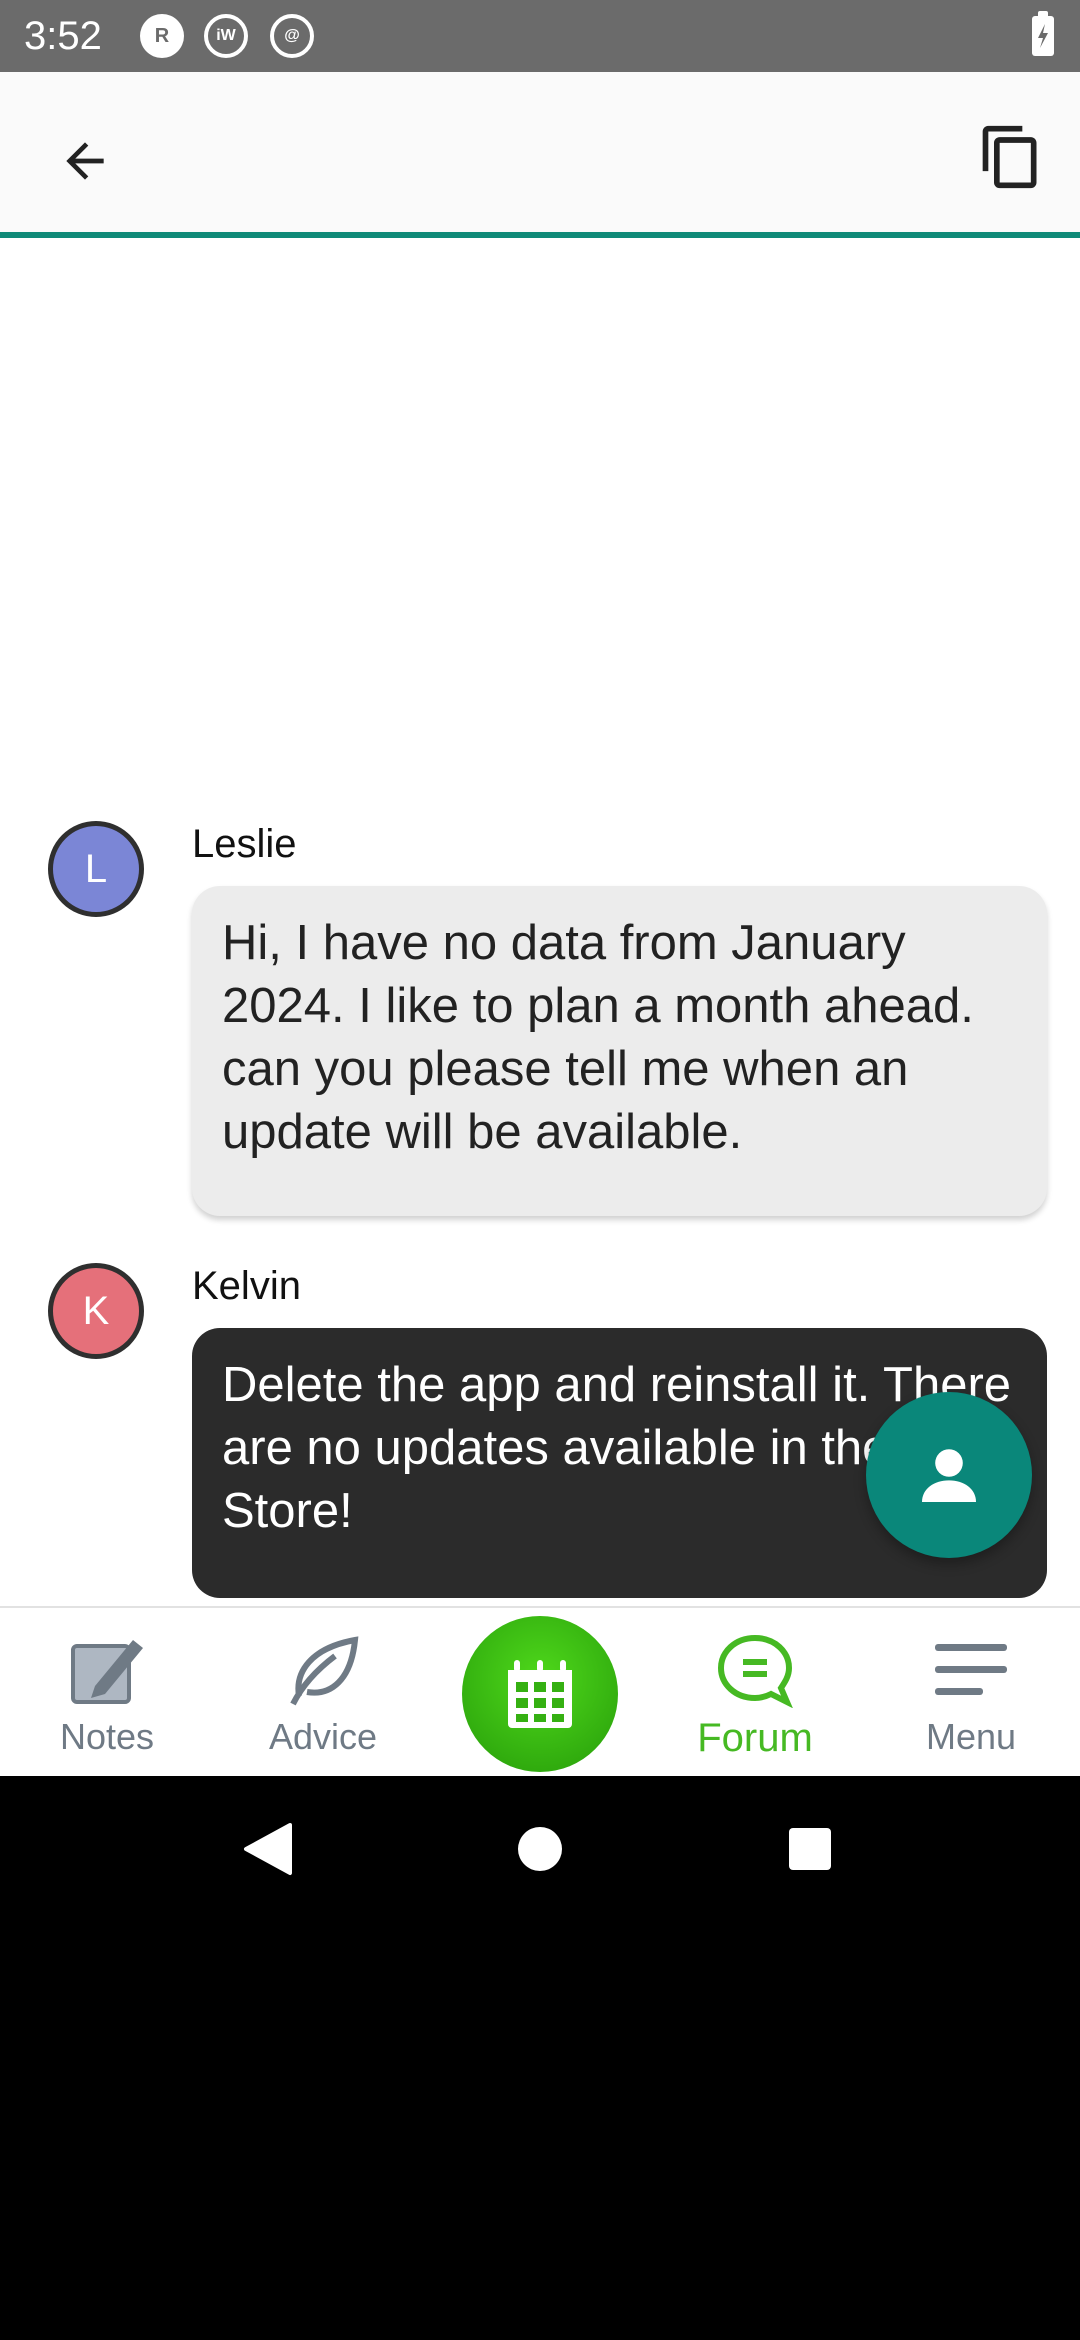  I want to click on copy-button, so click(1011, 157).